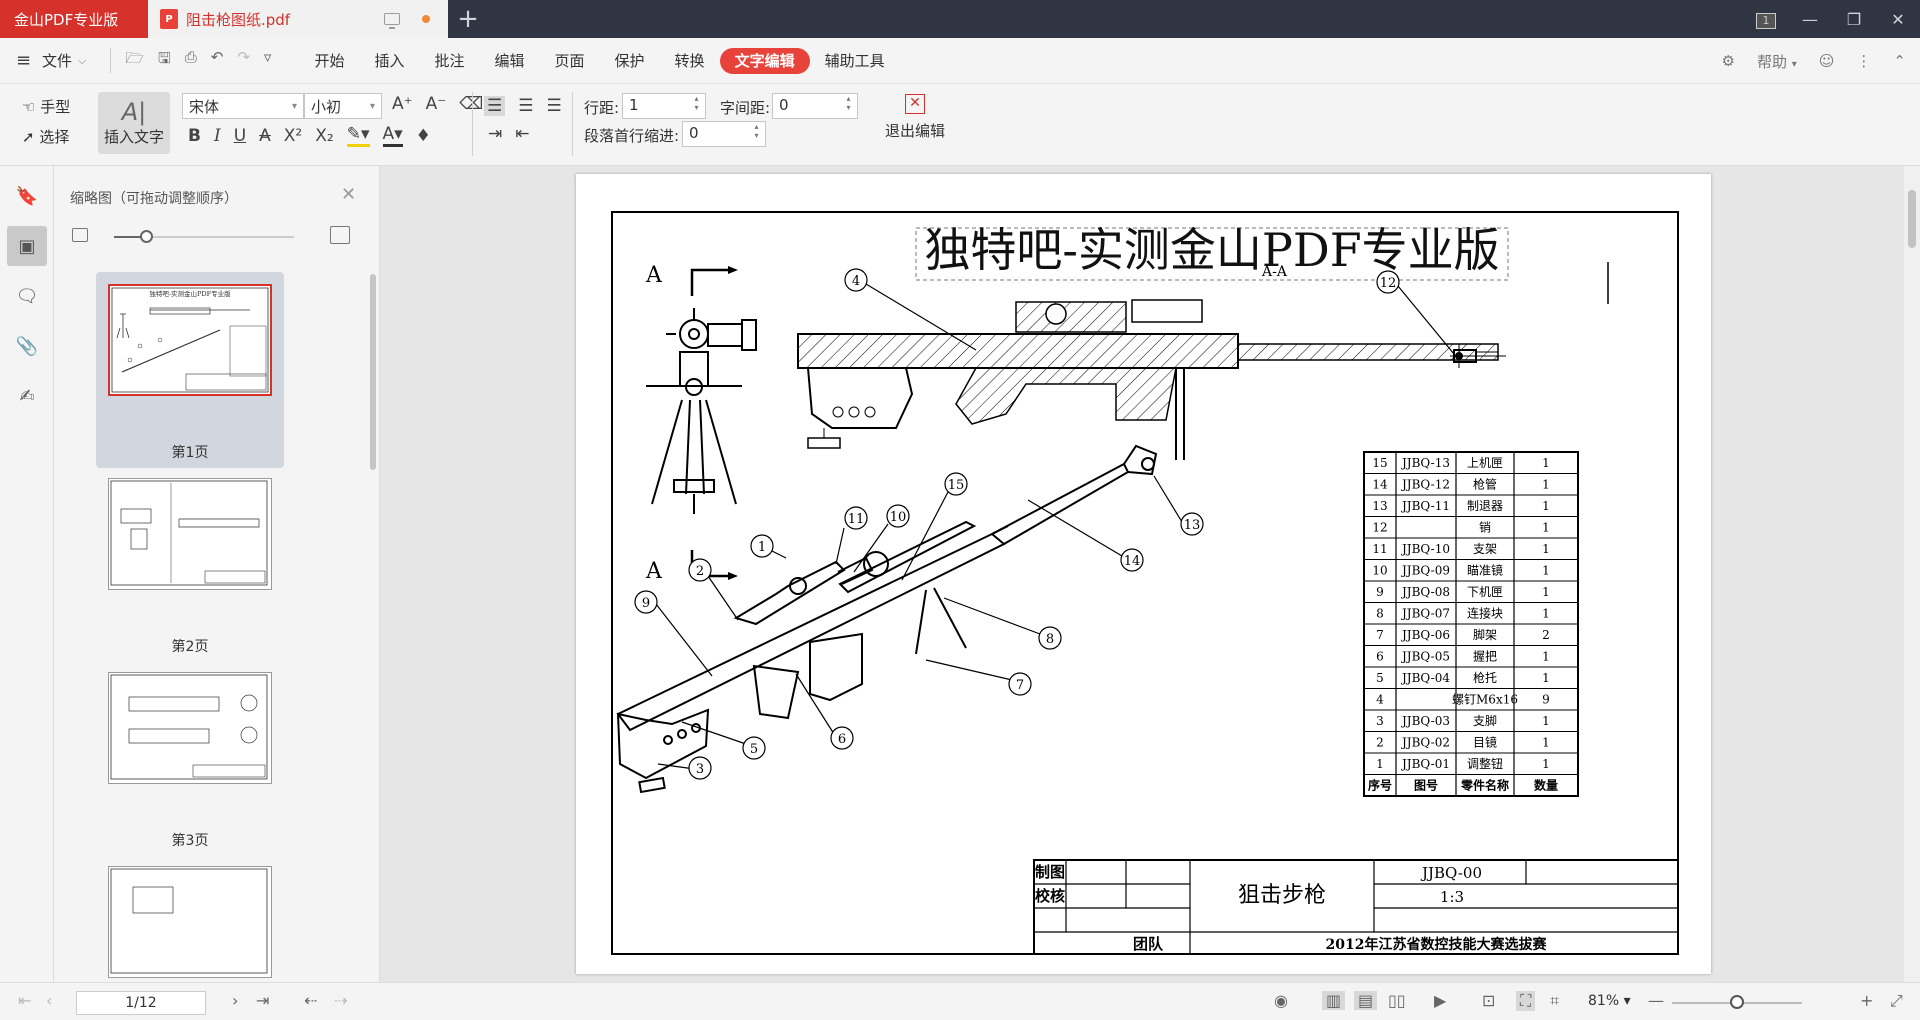  I want to click on help-menu-button: 帮助 ▾, so click(1777, 61).